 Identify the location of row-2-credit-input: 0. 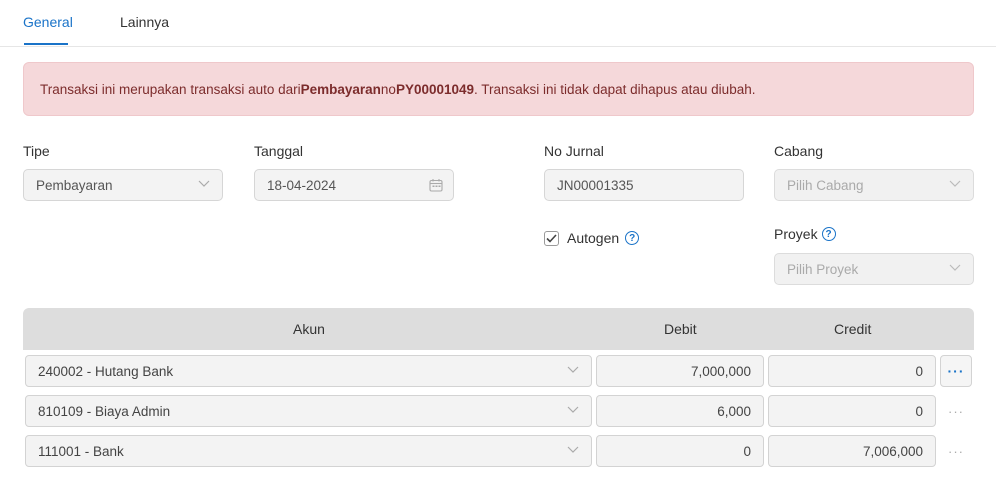
(852, 411).